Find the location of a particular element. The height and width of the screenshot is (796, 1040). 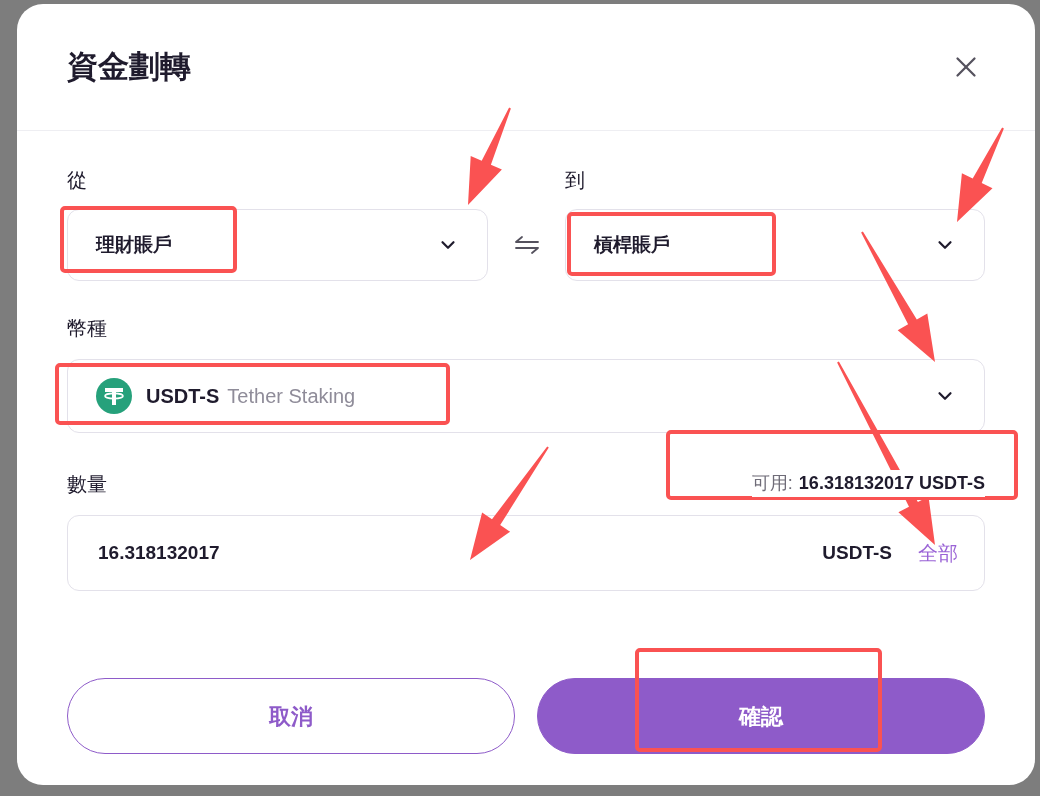

available-label: 可用: is located at coordinates (772, 483).